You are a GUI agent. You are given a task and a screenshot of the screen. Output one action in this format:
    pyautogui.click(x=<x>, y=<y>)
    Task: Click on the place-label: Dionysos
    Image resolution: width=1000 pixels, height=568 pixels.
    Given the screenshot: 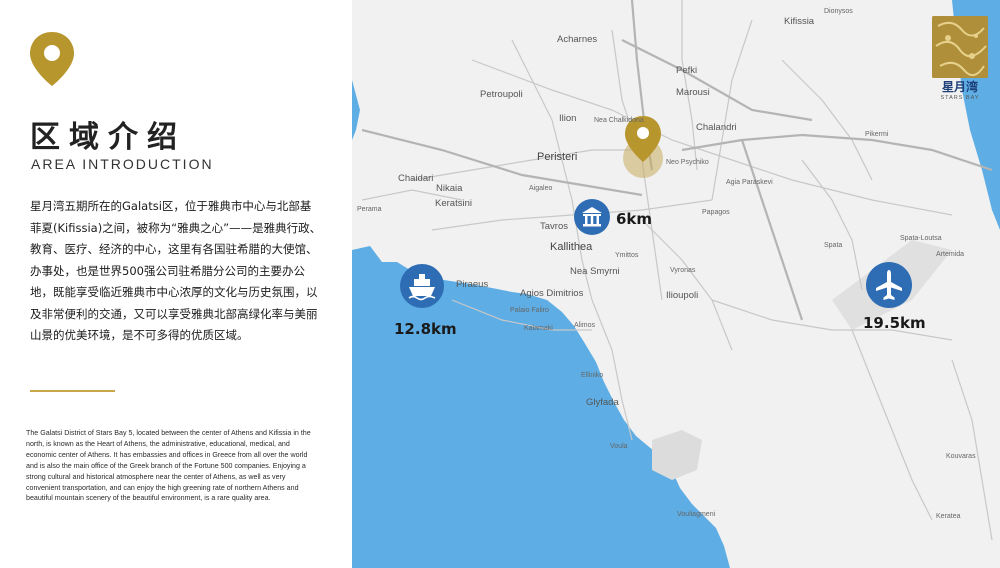 What is the action you would take?
    pyautogui.click(x=838, y=11)
    